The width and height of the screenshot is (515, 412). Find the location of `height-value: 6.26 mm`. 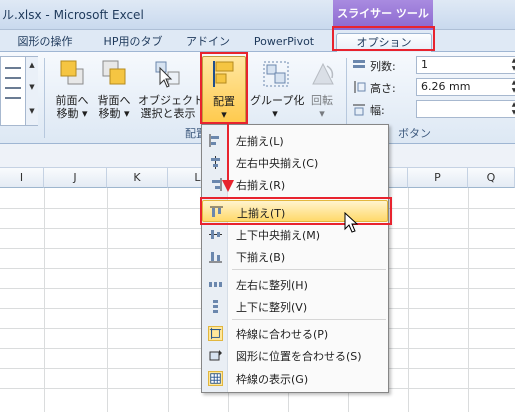

height-value: 6.26 mm is located at coordinates (445, 86).